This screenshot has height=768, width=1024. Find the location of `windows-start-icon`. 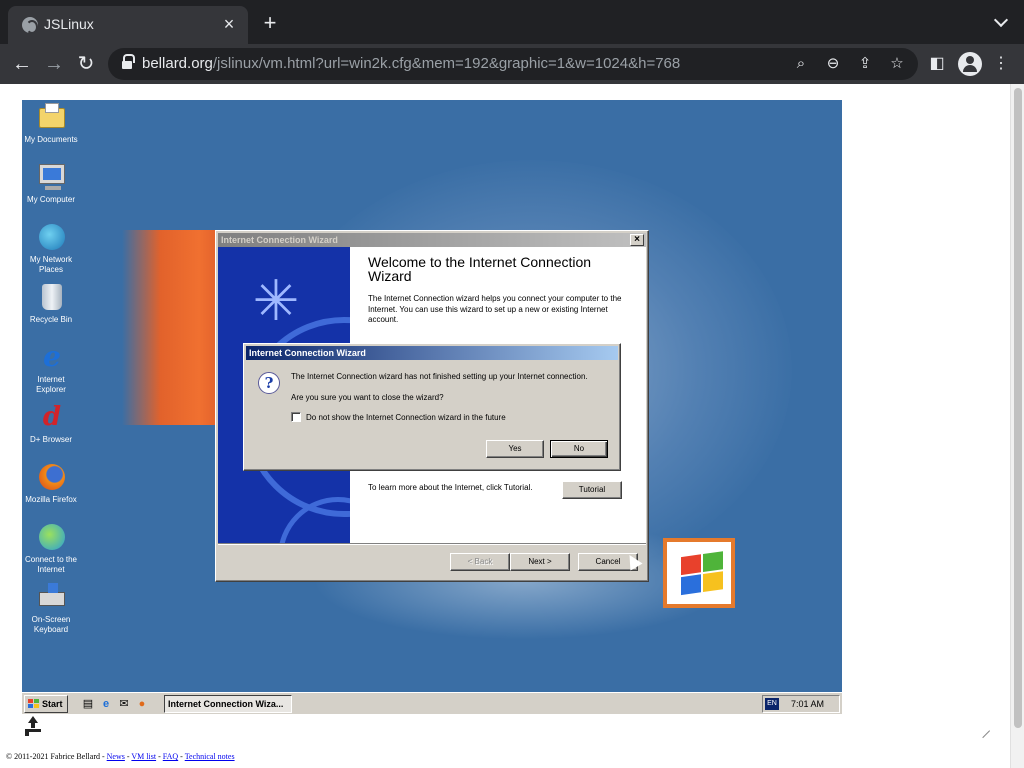

windows-start-icon is located at coordinates (34, 704).